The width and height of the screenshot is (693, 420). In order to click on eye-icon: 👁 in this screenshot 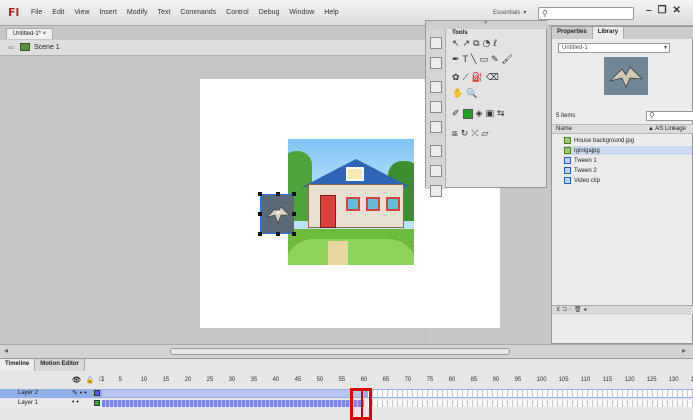, I will do `click(76, 380)`.